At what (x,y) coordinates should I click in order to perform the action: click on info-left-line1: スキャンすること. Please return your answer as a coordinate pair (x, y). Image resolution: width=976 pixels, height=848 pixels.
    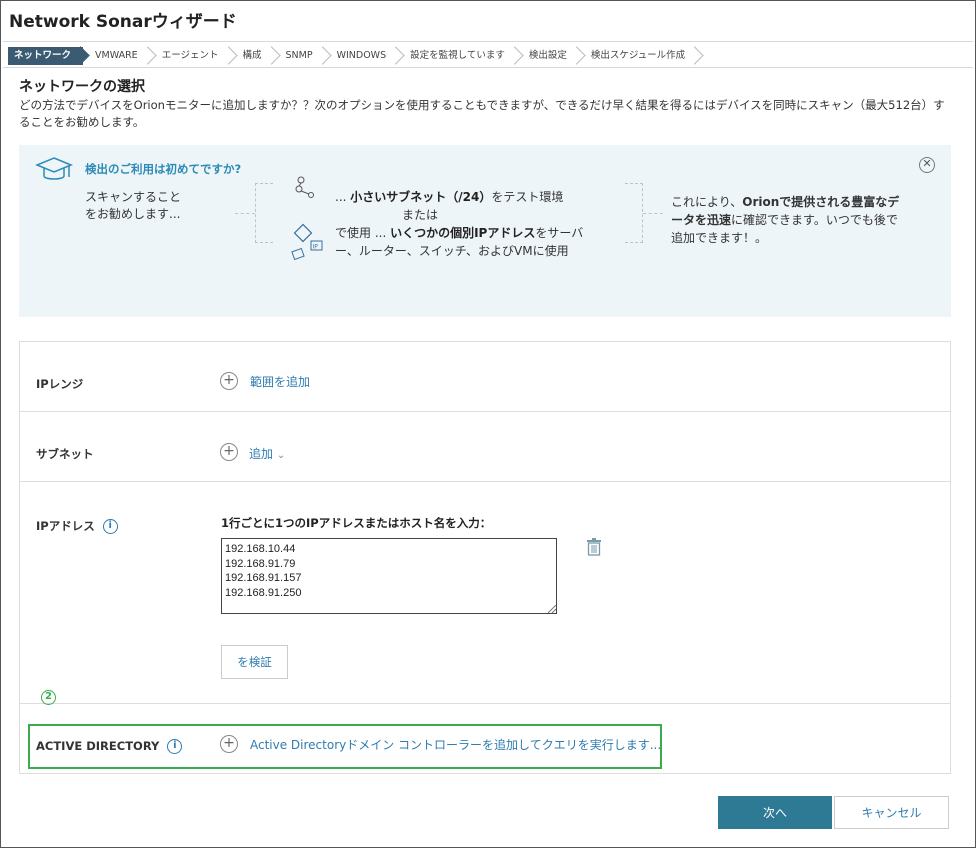
    Looking at the image, I should click on (133, 197).